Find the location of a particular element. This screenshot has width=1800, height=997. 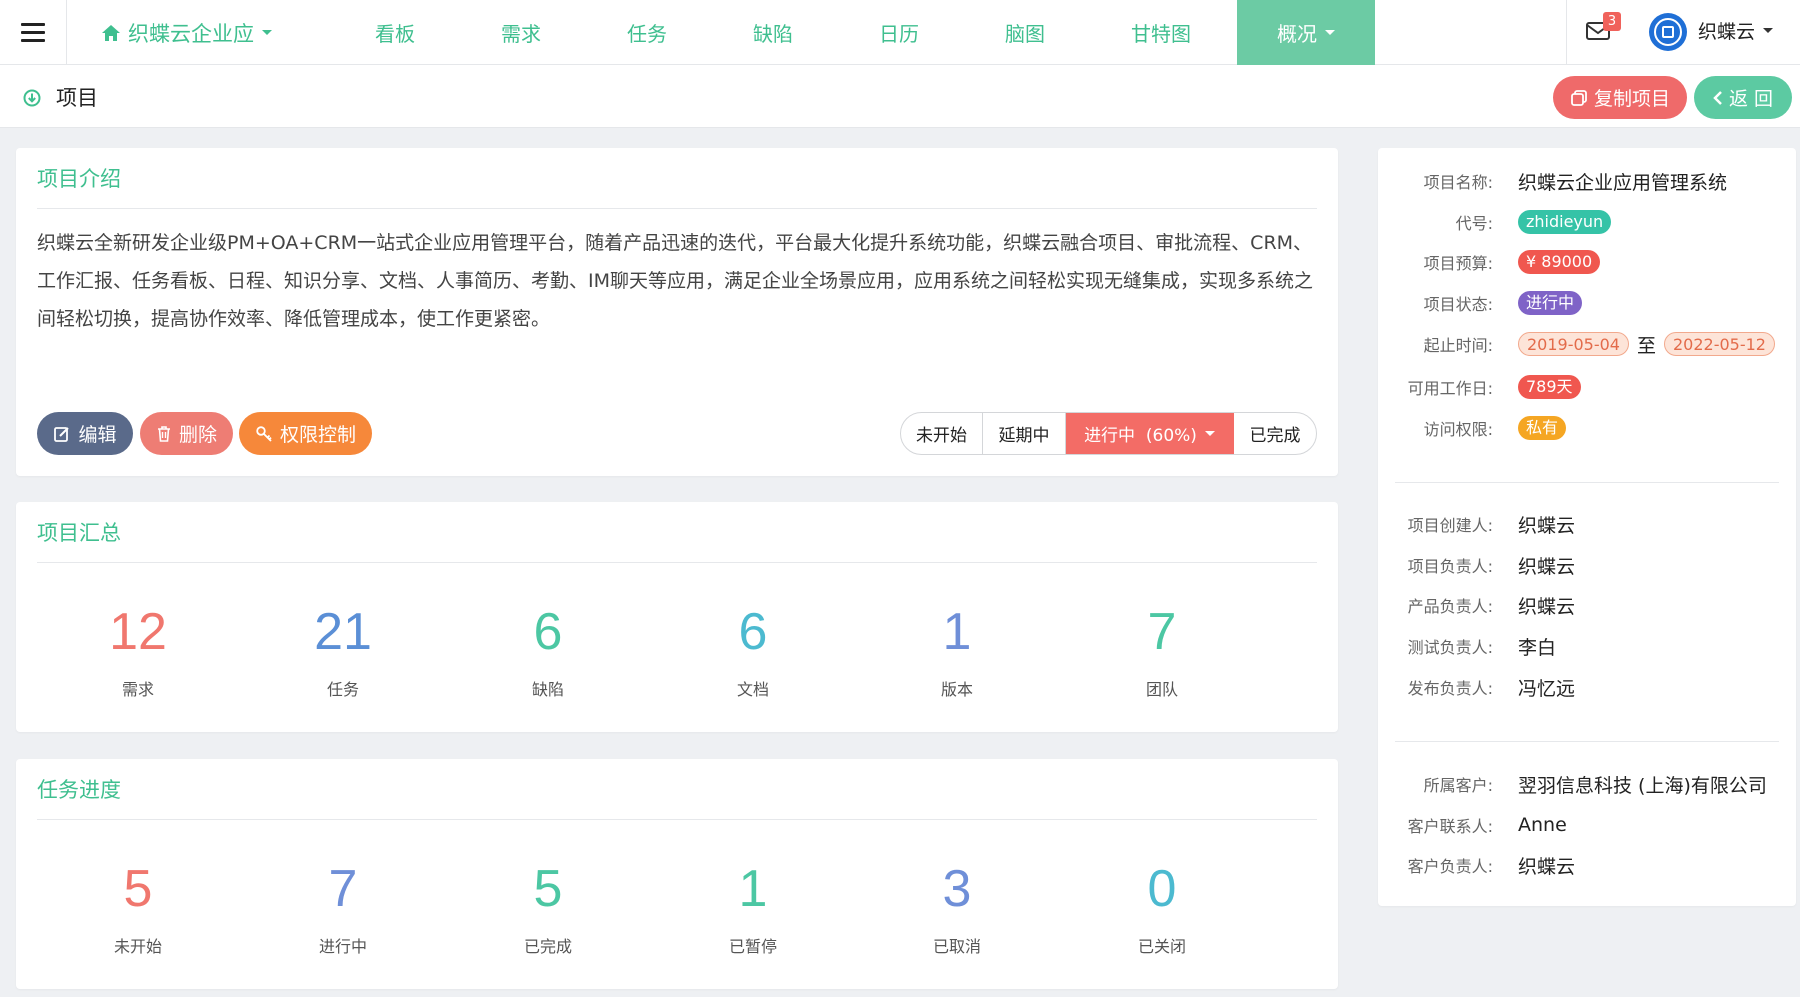

stat-label: 已暂停 is located at coordinates (752, 946).